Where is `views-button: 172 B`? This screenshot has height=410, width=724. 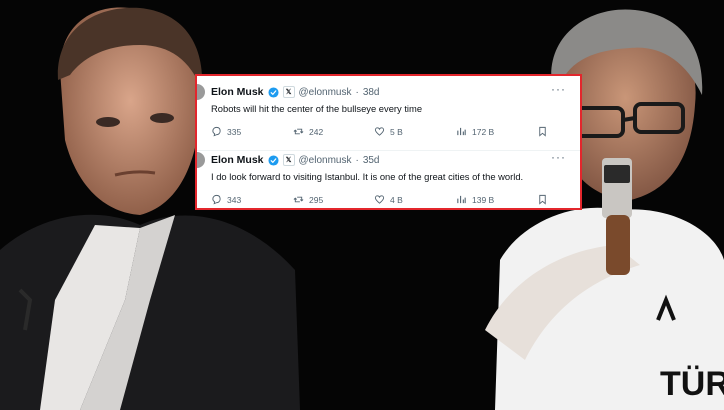
views-button: 172 B is located at coordinates (475, 131).